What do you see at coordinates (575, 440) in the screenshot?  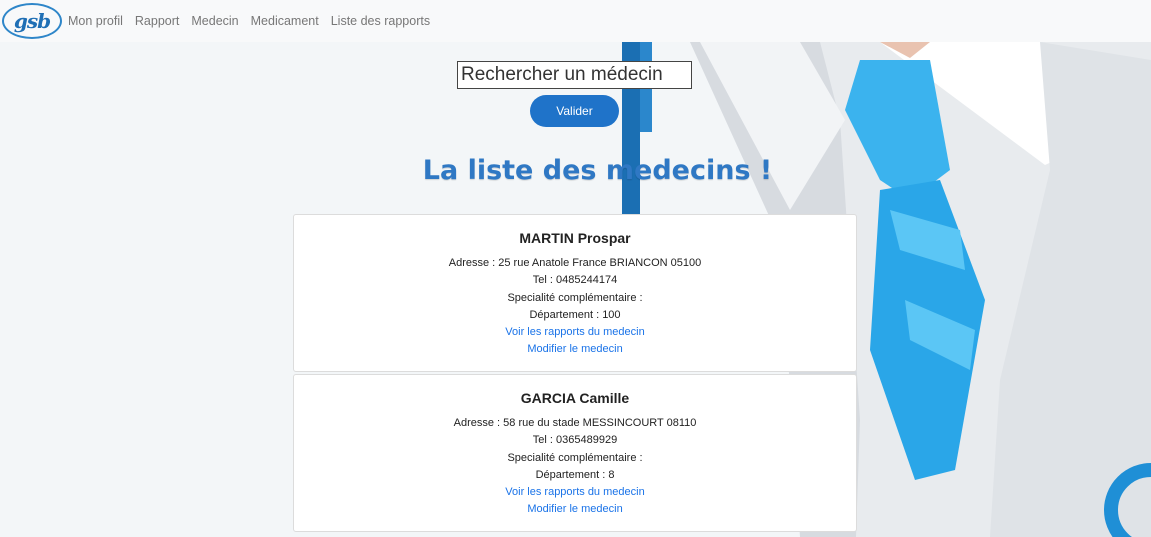 I see `doctor-phone: Tel : 0365489929` at bounding box center [575, 440].